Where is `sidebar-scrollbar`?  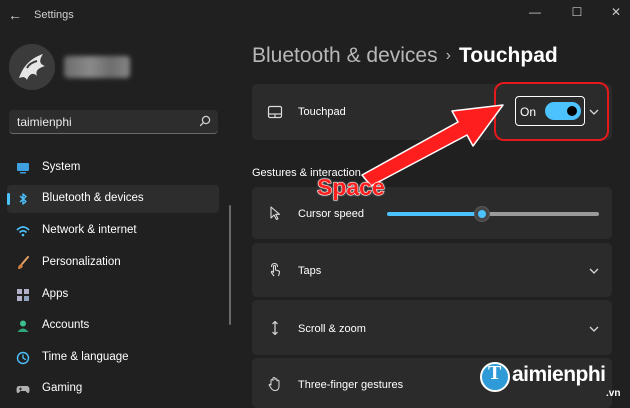
sidebar-scrollbar is located at coordinates (230, 265).